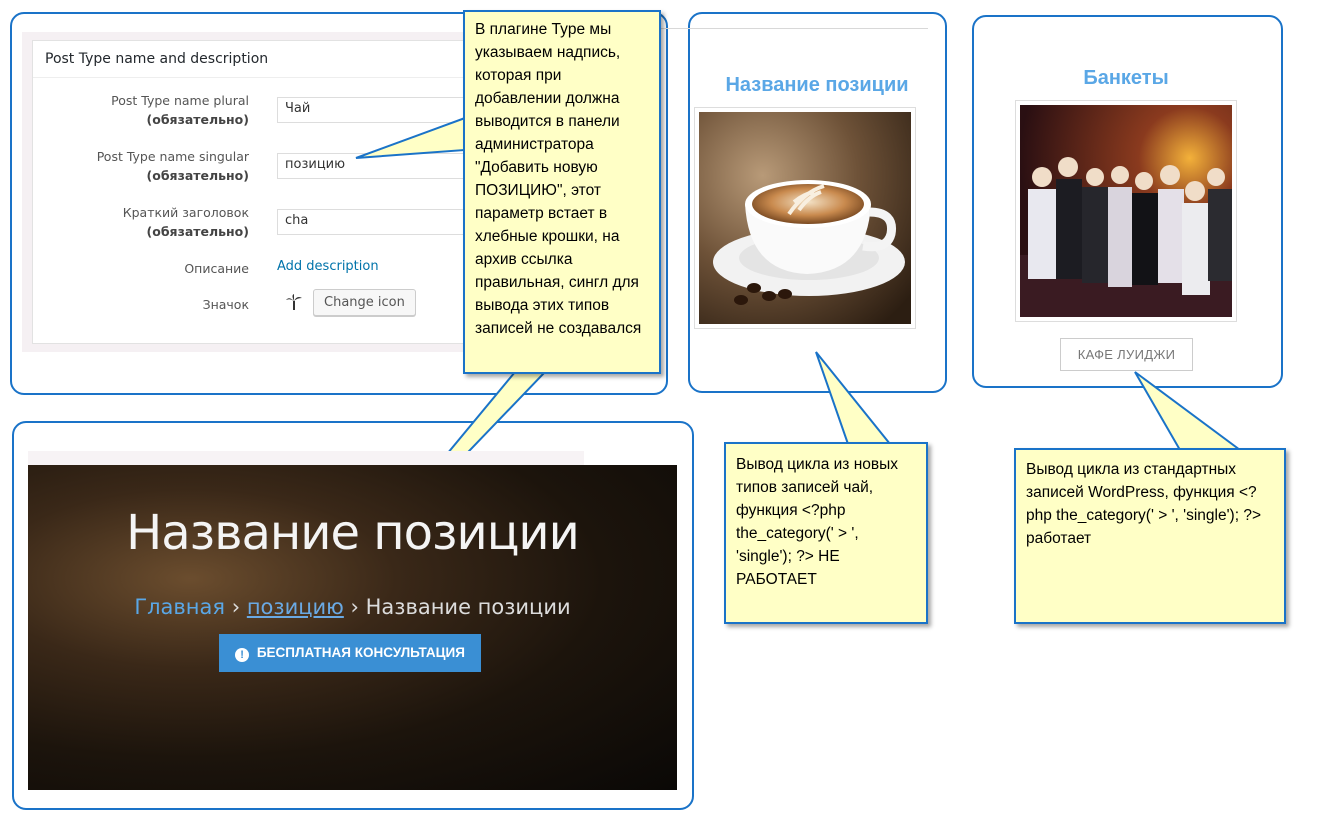  What do you see at coordinates (242, 655) in the screenshot?
I see `exclamation-circle-icon: !` at bounding box center [242, 655].